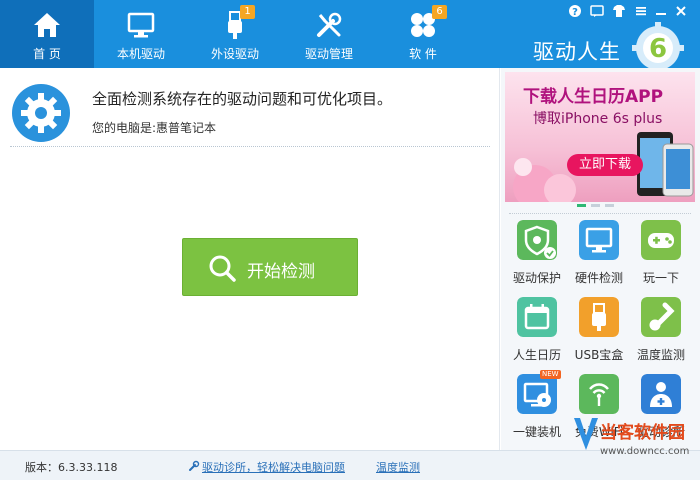 The width and height of the screenshot is (700, 480). Describe the element at coordinates (47, 54) in the screenshot. I see `tab-home-label: 首 页` at that location.